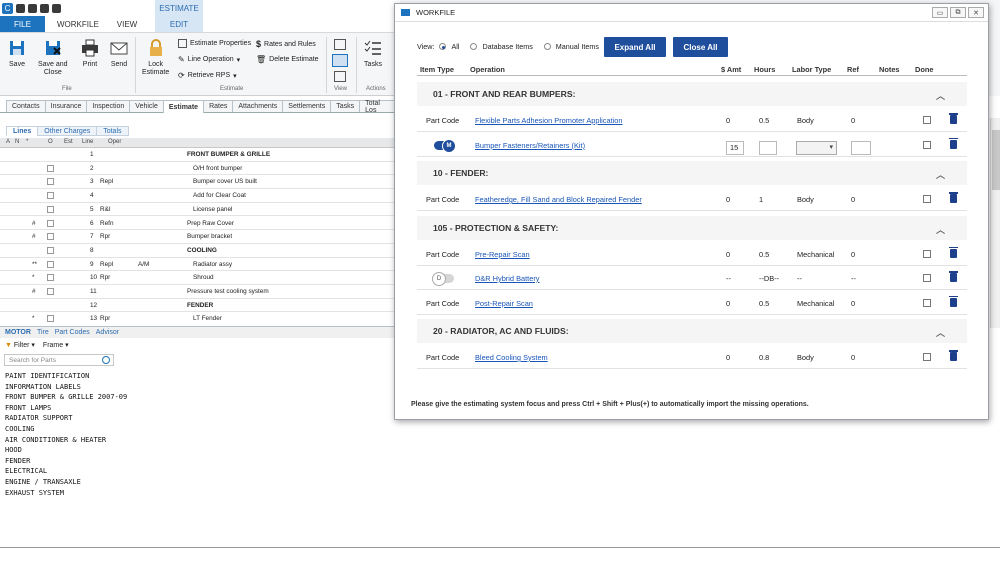 This screenshot has height=563, width=1000. Describe the element at coordinates (155, 58) in the screenshot. I see `lock-estimate-button: Lock Estimate` at that location.